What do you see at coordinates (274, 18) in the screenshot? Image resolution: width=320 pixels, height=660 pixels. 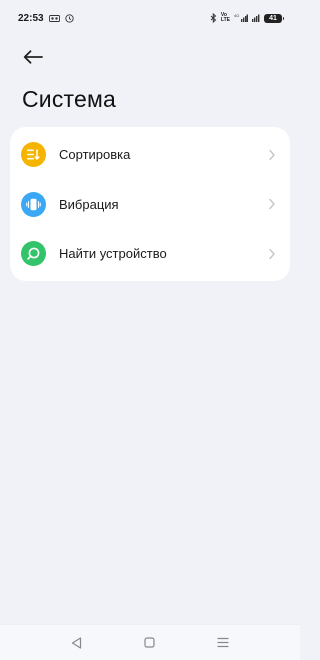 I see `battery-indicator: 41` at bounding box center [274, 18].